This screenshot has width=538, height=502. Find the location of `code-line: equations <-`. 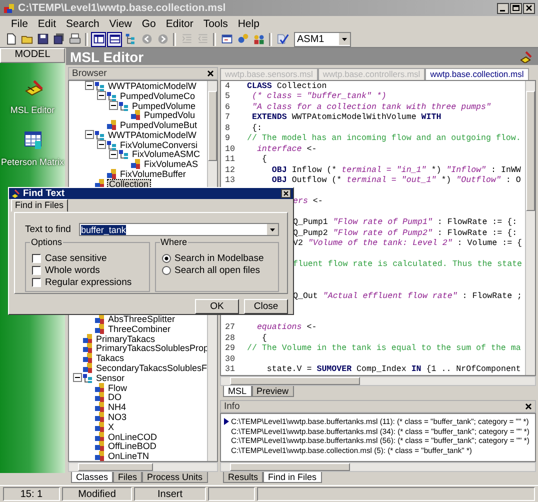

code-line: equations <- is located at coordinates (286, 327).